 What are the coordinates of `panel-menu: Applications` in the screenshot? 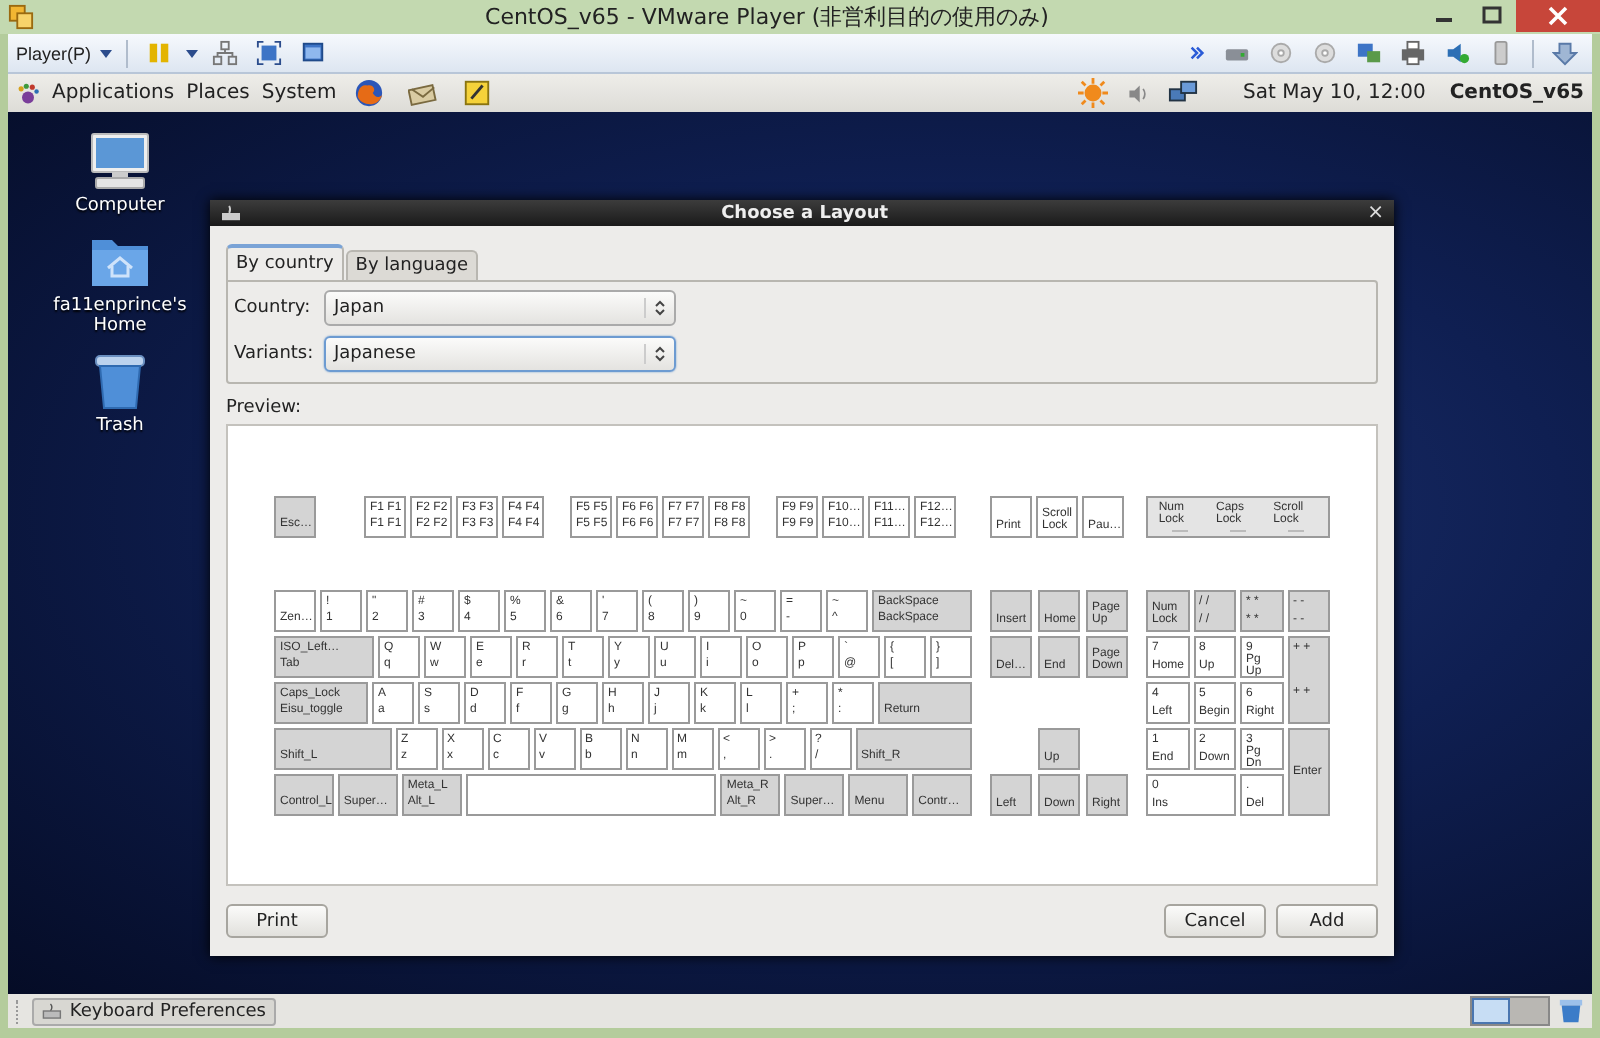 It's located at (113, 93).